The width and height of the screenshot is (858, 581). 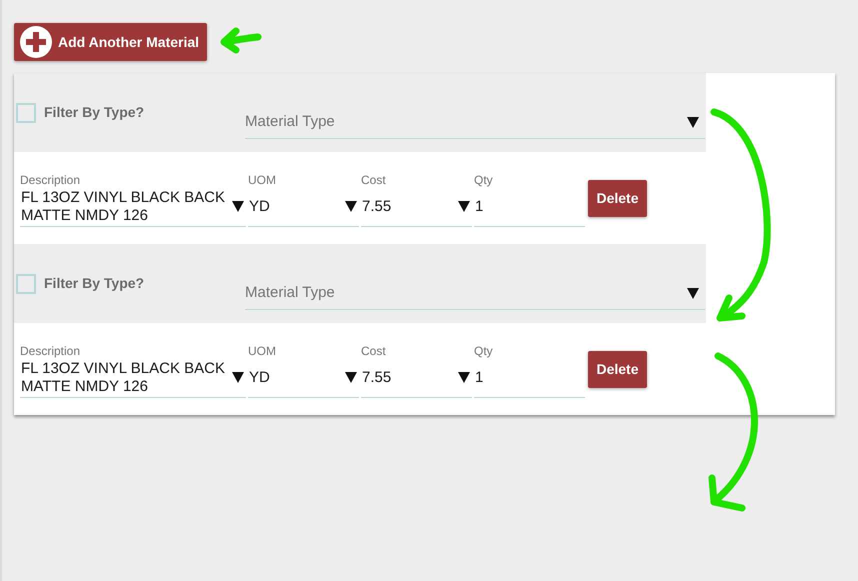 I want to click on add-material-button: Add Another Material, so click(x=111, y=42).